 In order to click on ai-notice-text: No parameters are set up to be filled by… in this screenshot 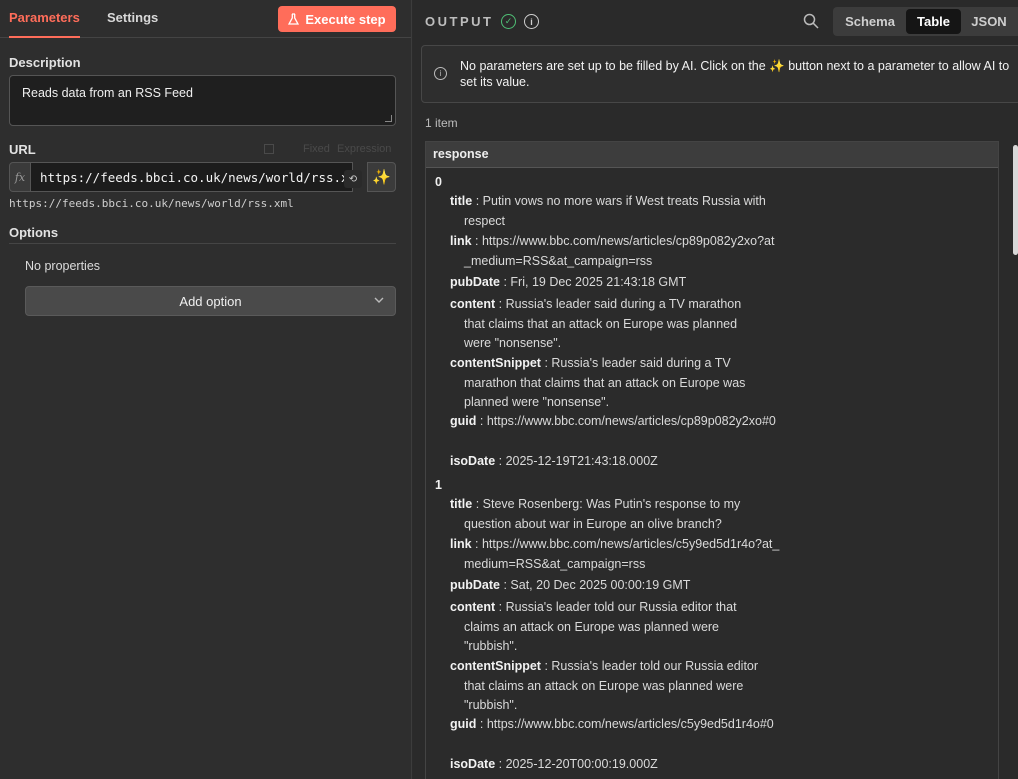, I will do `click(735, 74)`.